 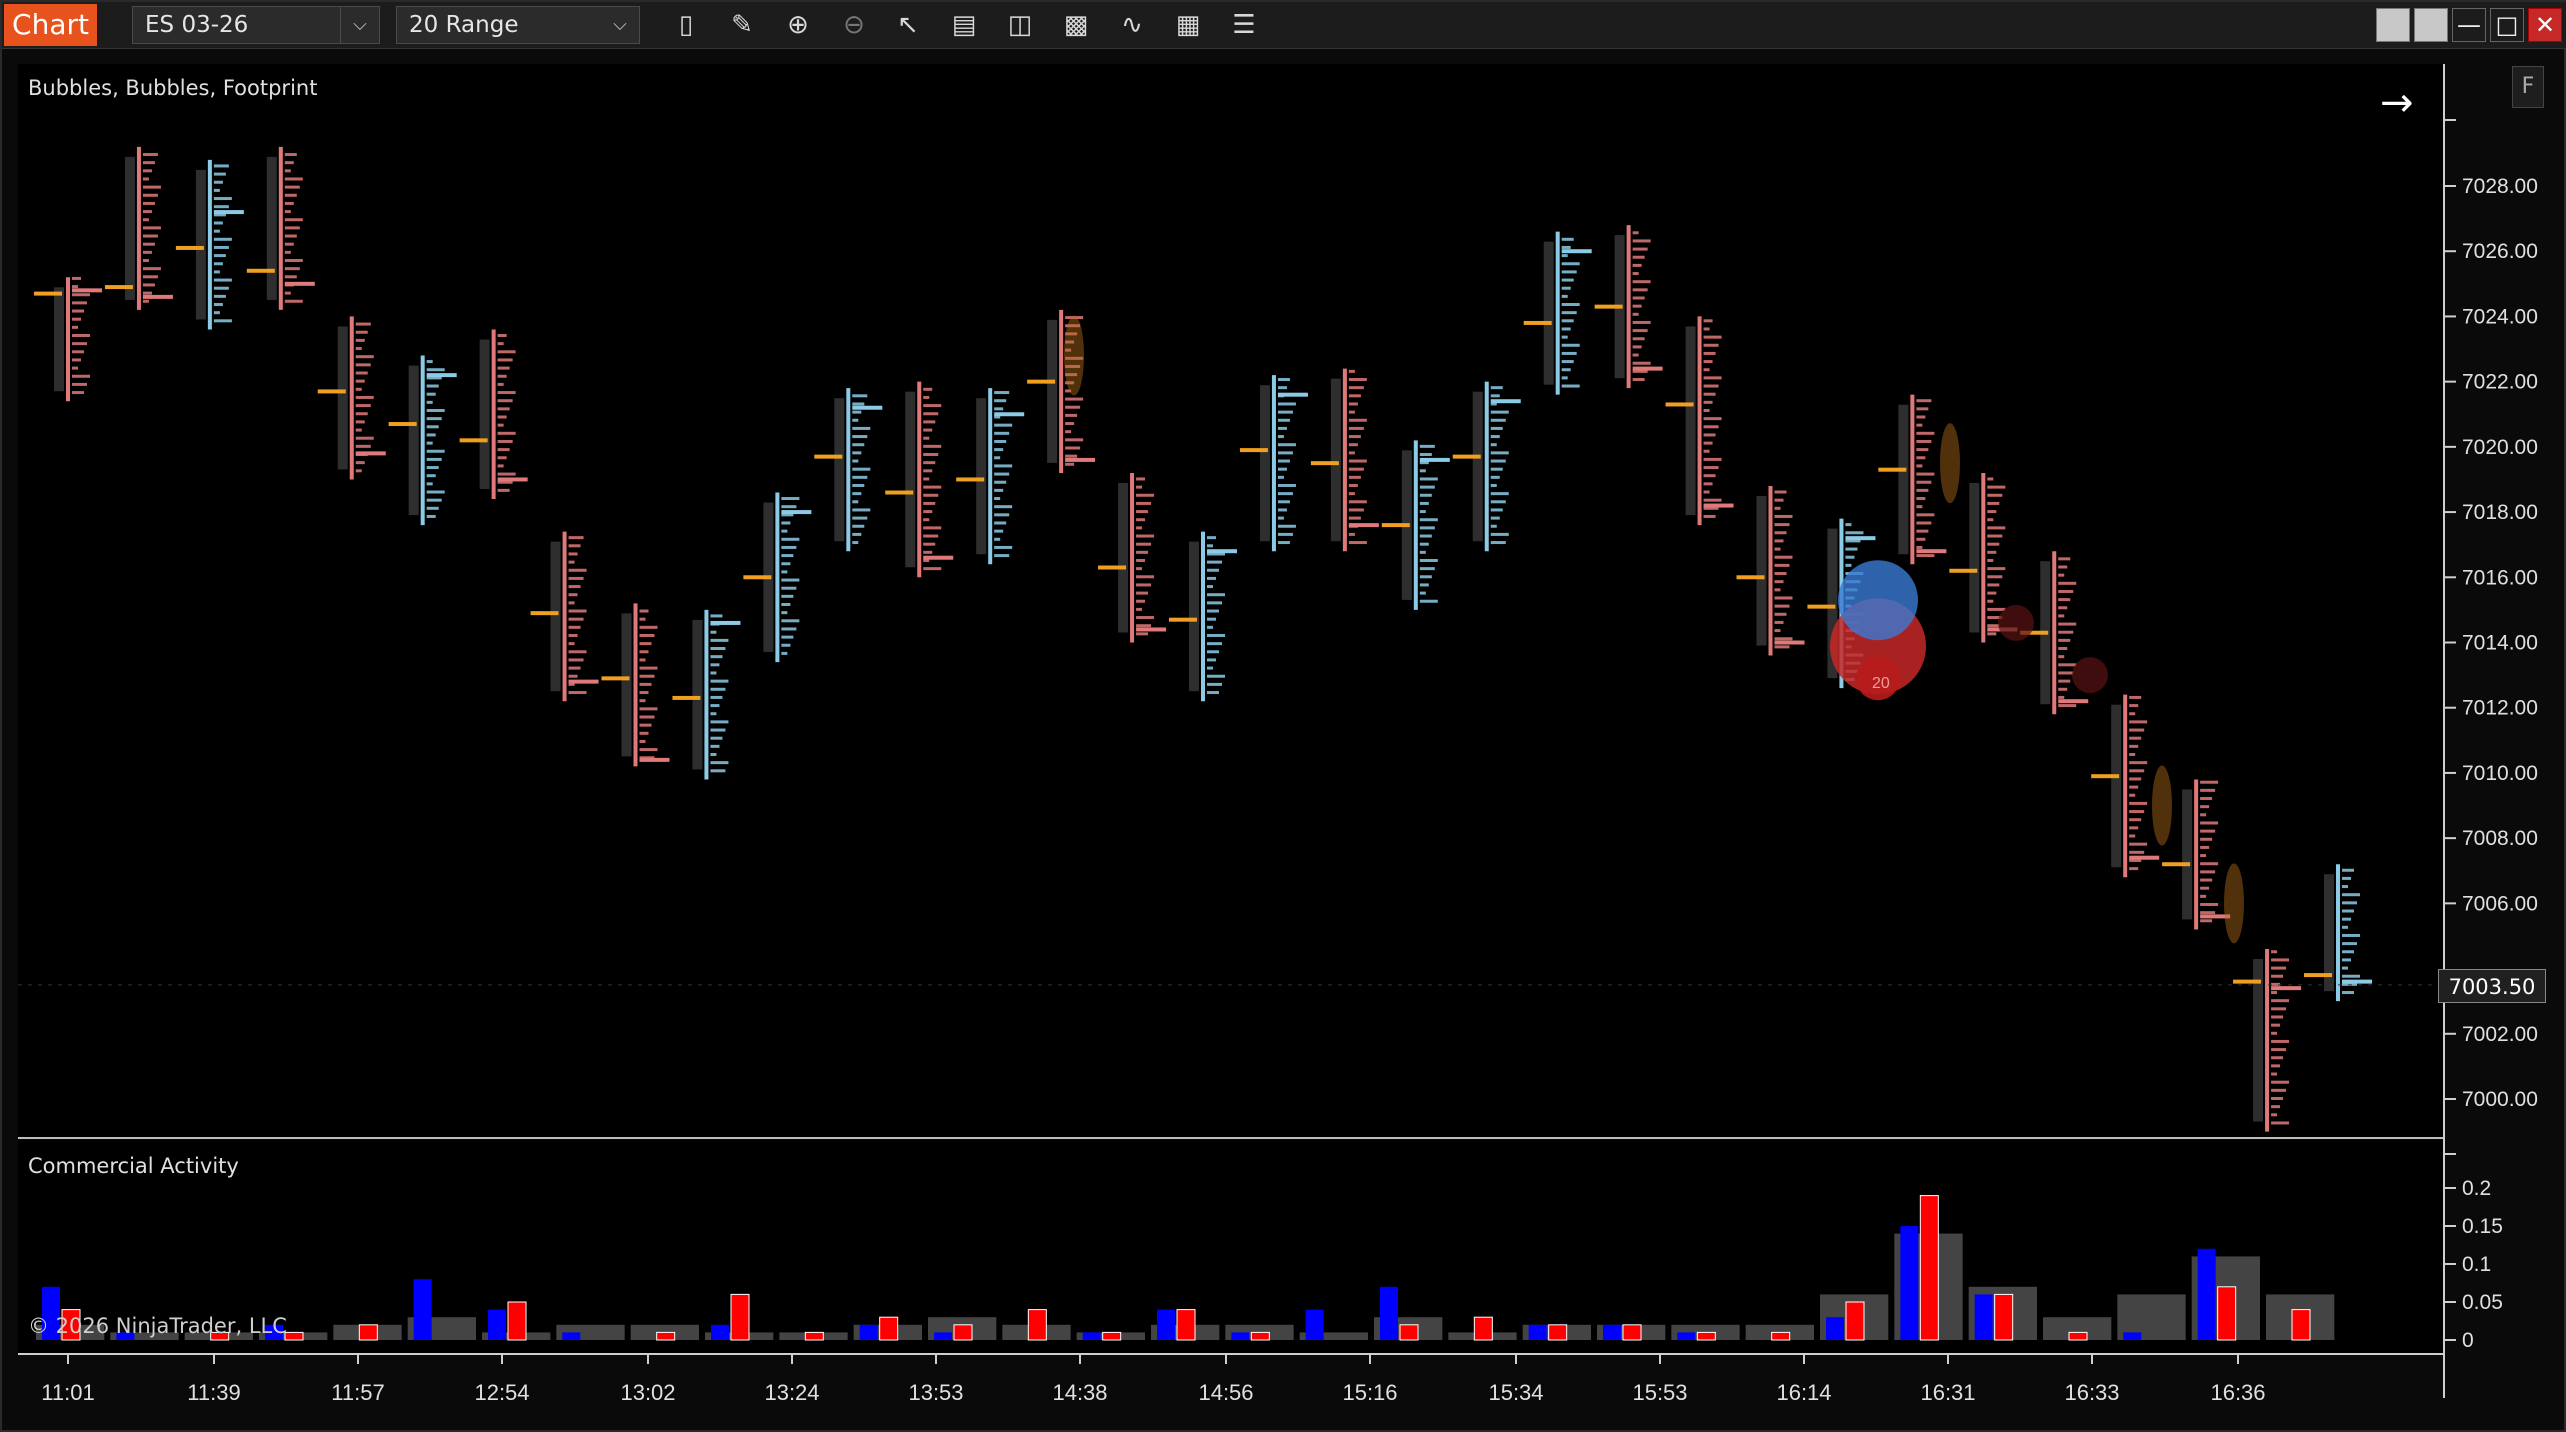 What do you see at coordinates (1515, 1392) in the screenshot?
I see `x-tick-label: 15:34` at bounding box center [1515, 1392].